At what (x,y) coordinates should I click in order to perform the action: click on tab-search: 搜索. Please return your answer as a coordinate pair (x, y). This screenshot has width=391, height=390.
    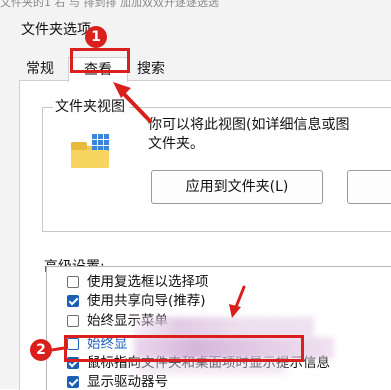
    Looking at the image, I should click on (157, 69).